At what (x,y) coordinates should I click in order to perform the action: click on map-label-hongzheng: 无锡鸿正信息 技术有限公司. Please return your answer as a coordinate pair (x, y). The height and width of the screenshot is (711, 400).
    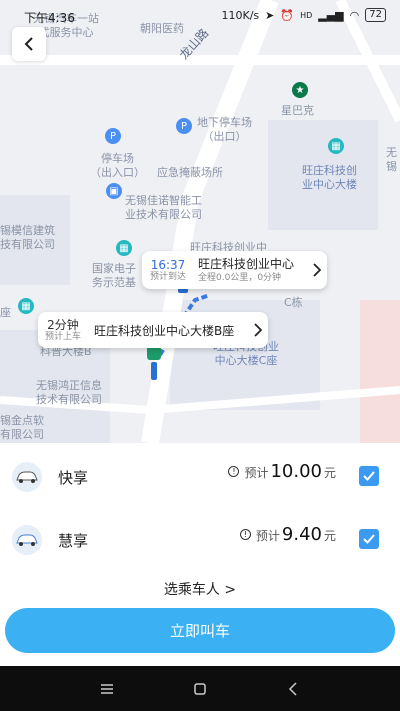
    Looking at the image, I should click on (69, 392).